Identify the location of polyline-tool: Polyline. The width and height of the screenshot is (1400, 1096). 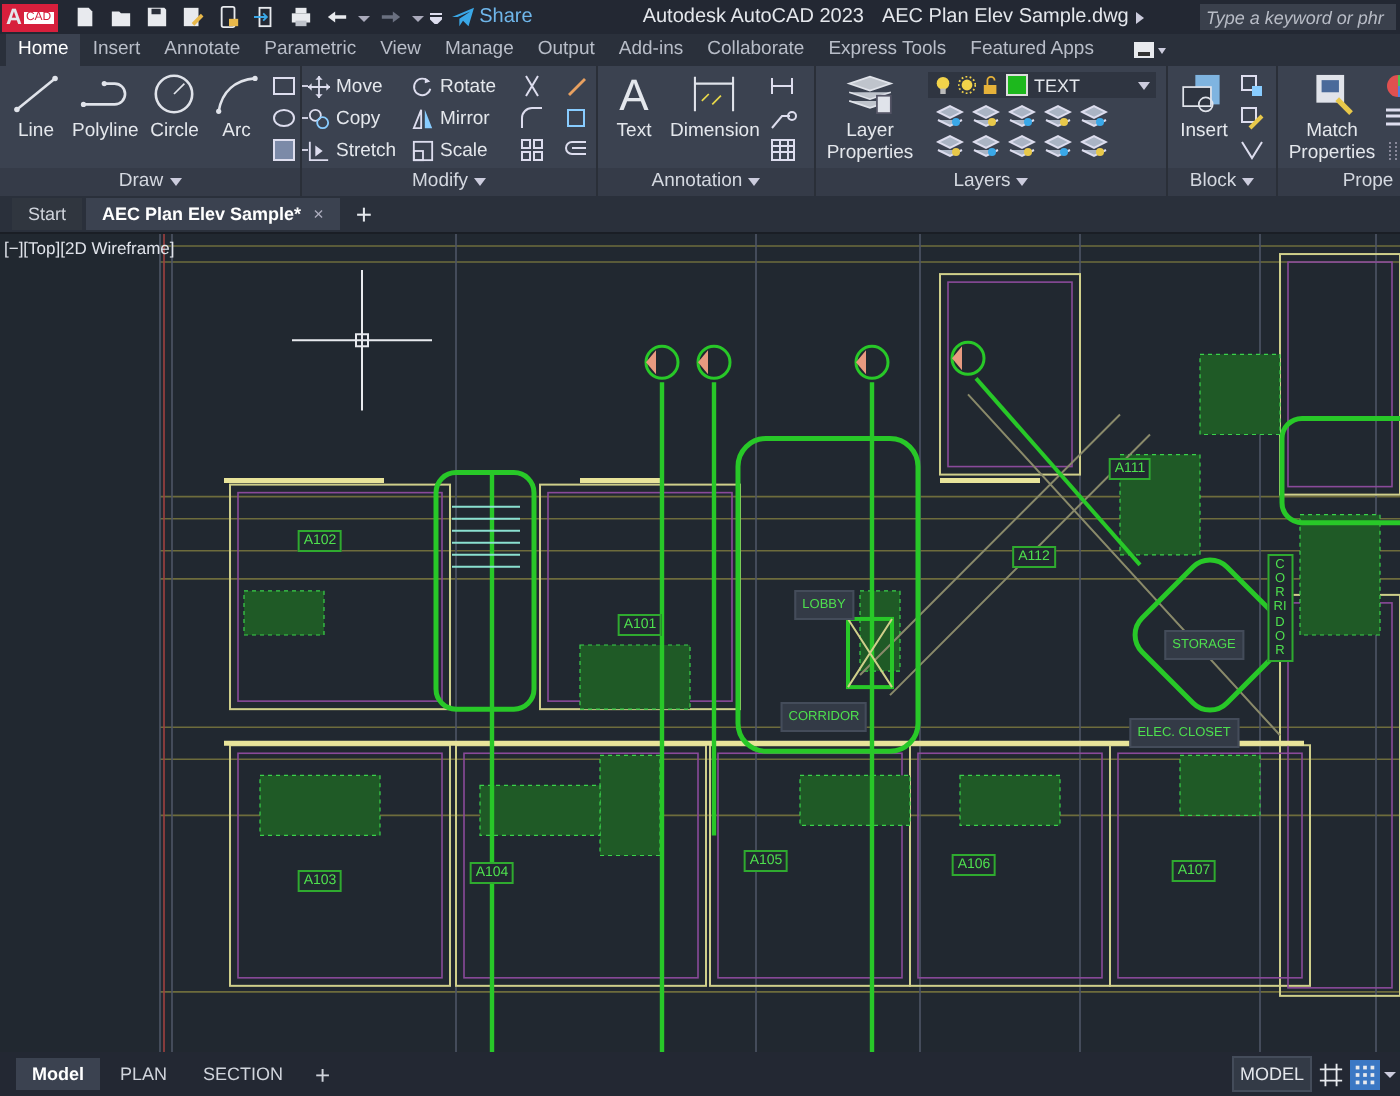
(105, 107).